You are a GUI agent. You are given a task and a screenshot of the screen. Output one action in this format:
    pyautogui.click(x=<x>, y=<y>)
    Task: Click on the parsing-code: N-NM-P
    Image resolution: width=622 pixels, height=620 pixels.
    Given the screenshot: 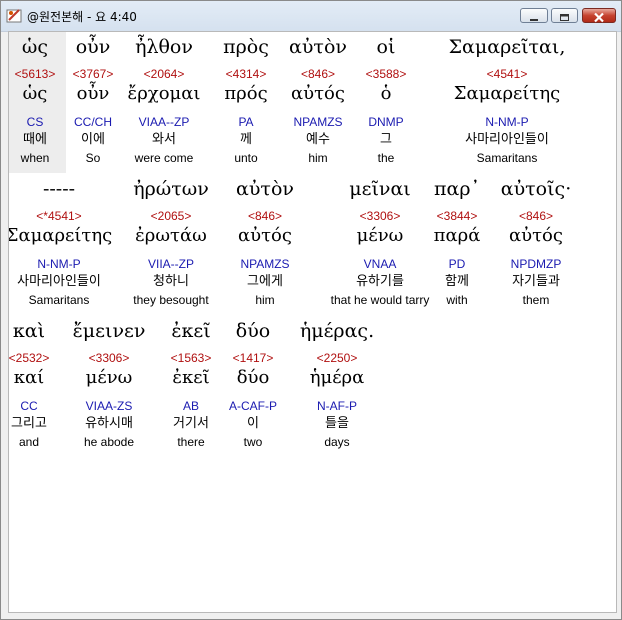 What is the action you would take?
    pyautogui.click(x=507, y=122)
    